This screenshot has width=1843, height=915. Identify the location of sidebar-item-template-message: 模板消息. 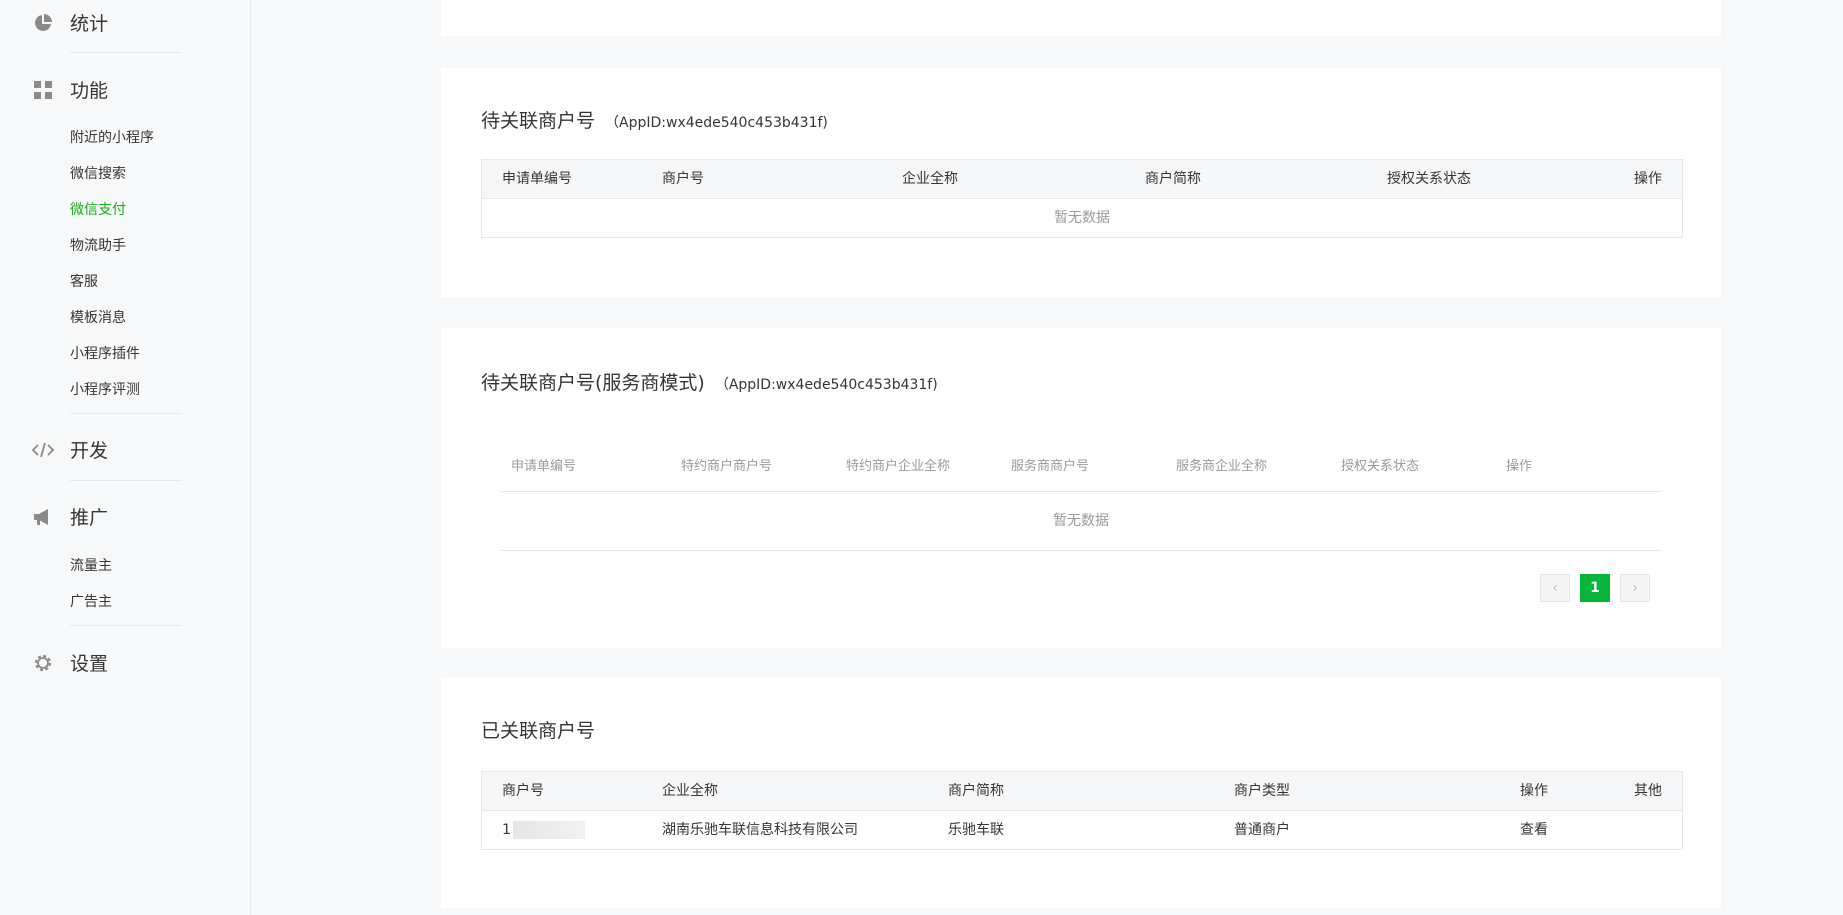
(98, 317).